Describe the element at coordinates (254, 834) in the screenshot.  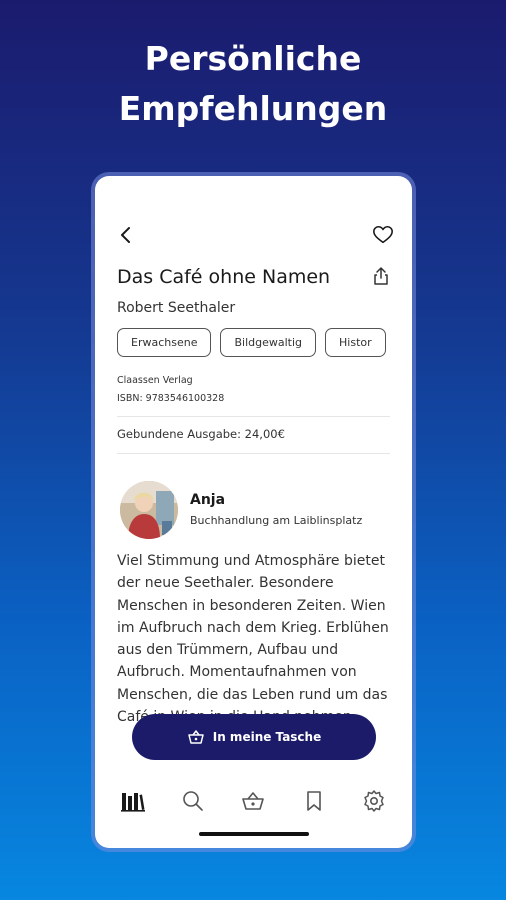
I see `home-indicator` at that location.